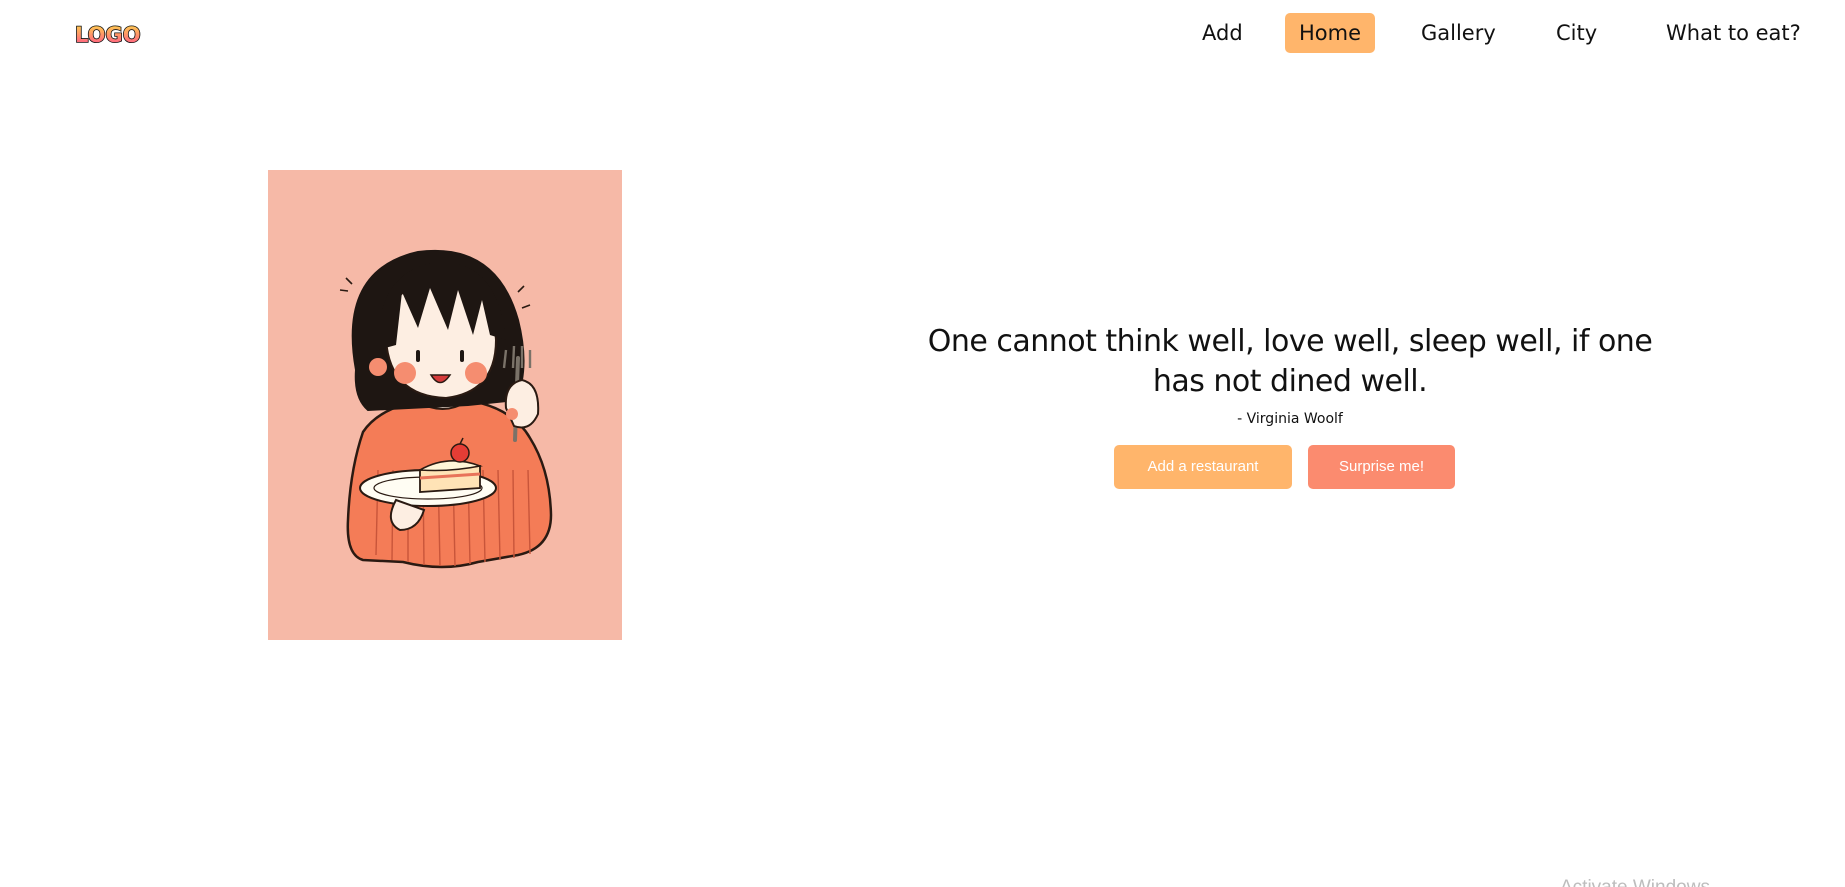  What do you see at coordinates (1381, 467) in the screenshot?
I see `surprise-me-button: Surprise me!` at bounding box center [1381, 467].